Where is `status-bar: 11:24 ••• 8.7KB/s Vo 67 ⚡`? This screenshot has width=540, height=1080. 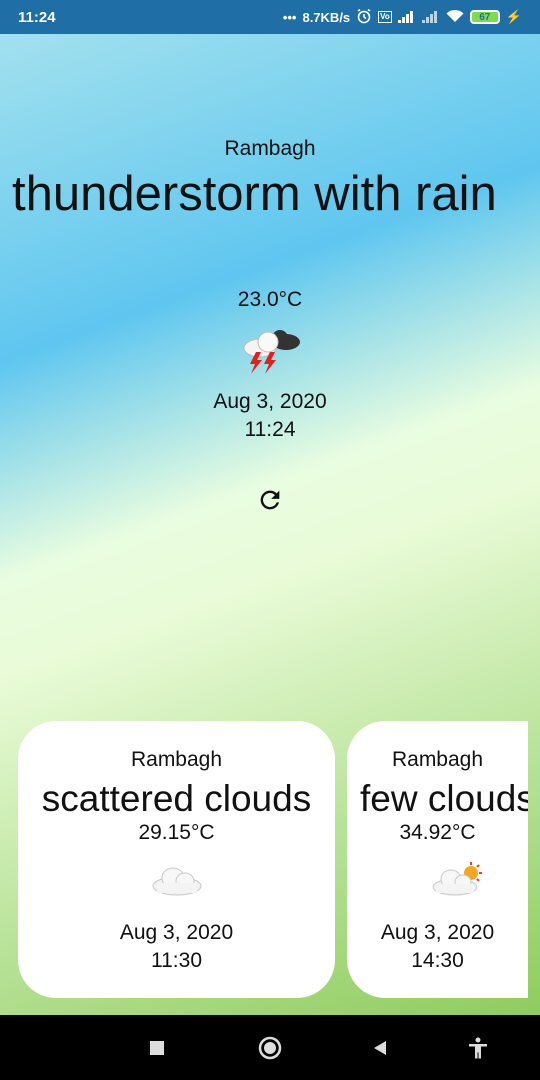 status-bar: 11:24 ••• 8.7KB/s Vo 67 ⚡ is located at coordinates (270, 17).